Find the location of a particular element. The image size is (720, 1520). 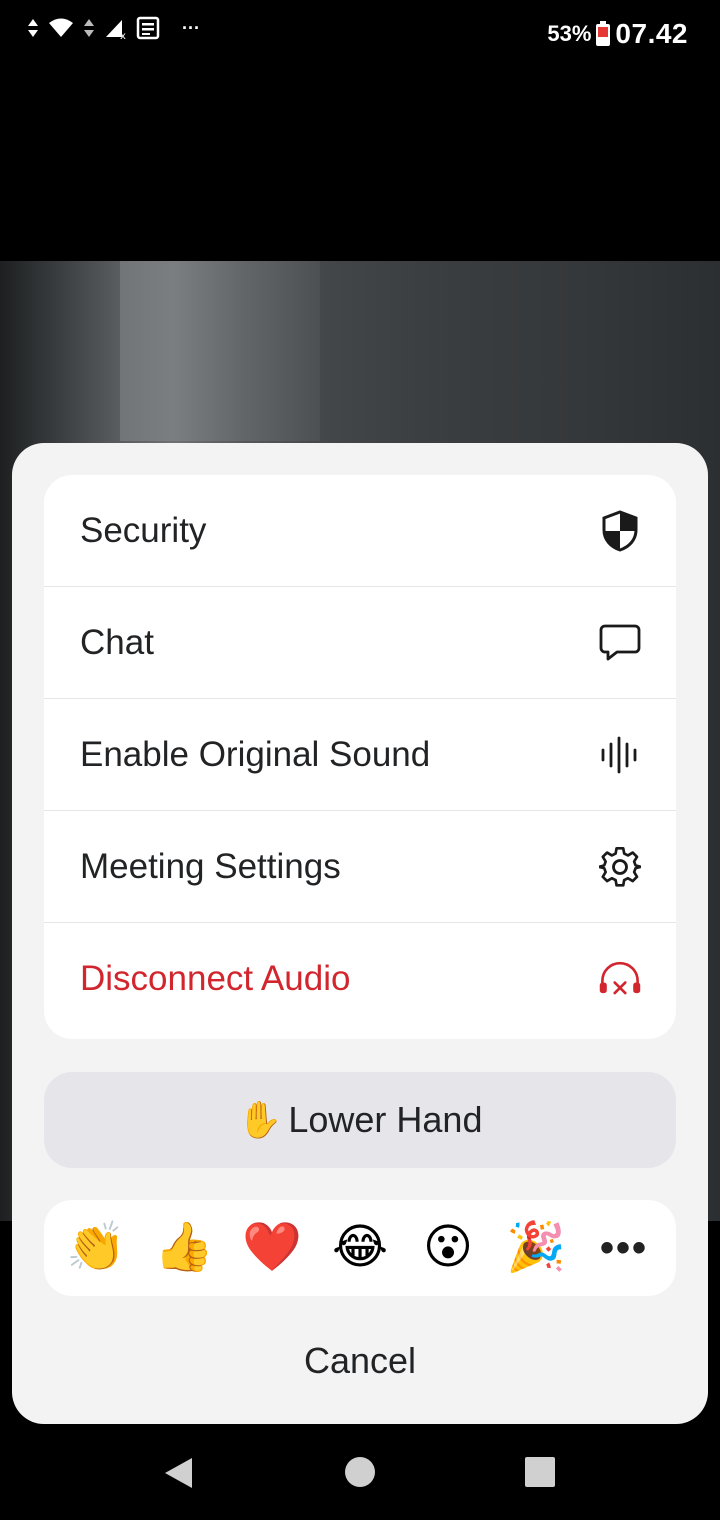

shield-icon is located at coordinates (620, 531).